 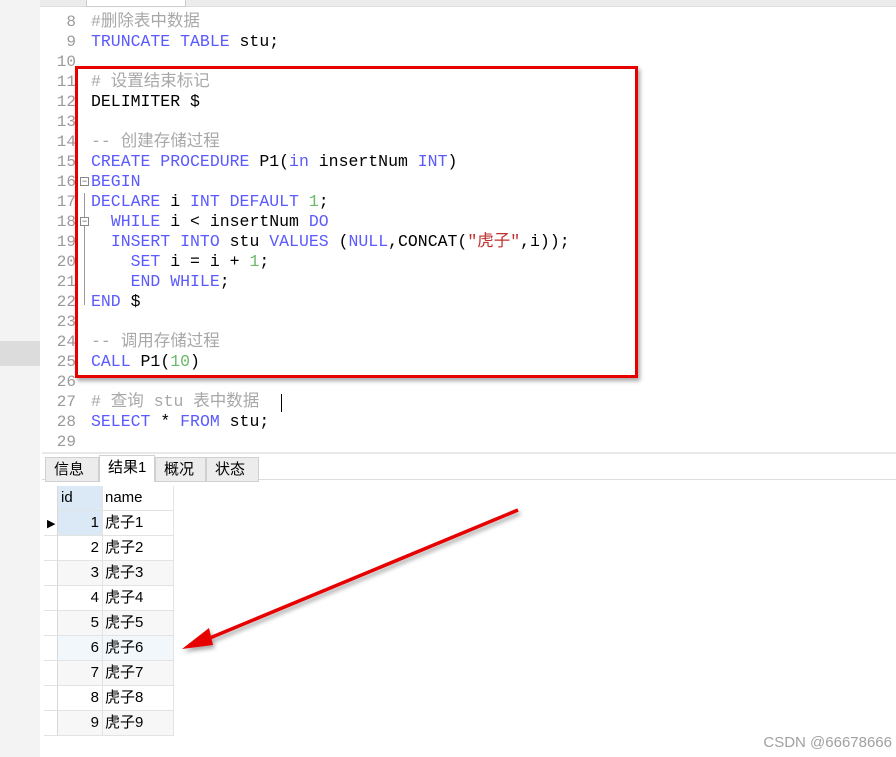 I want to click on arrow-head, so click(x=197, y=638).